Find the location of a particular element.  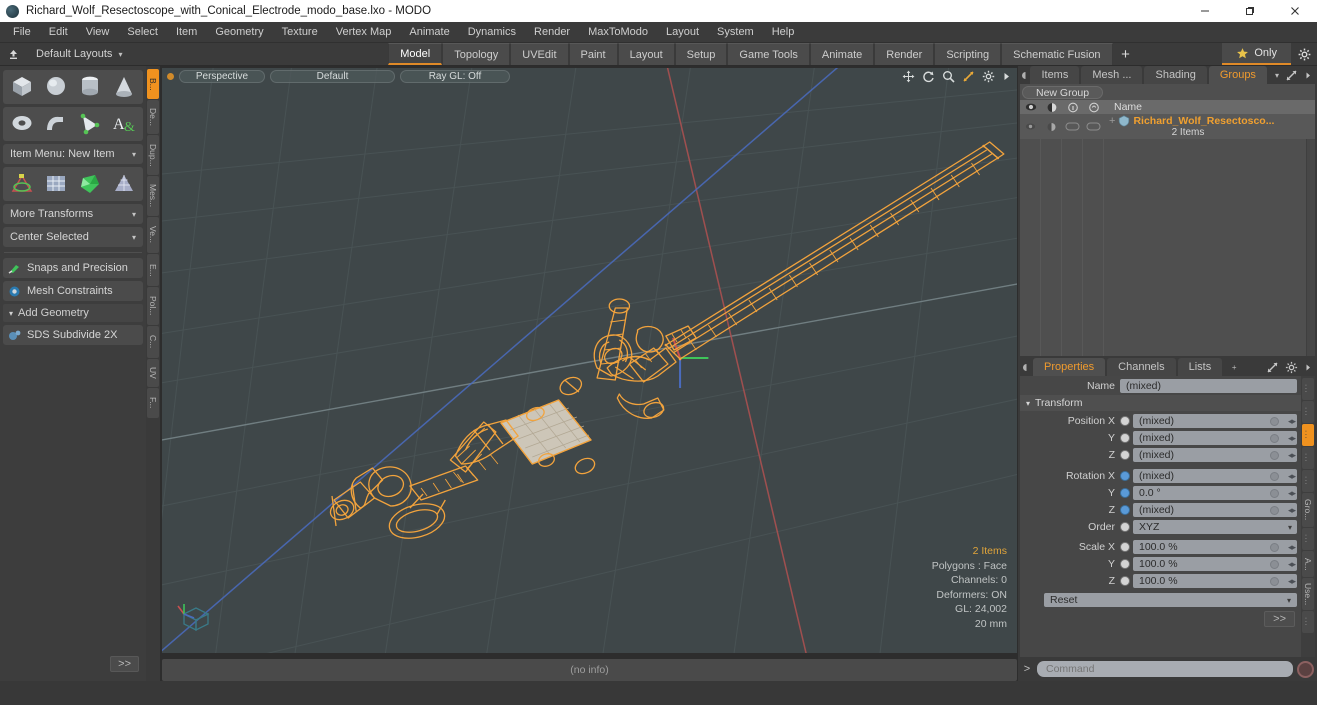

zoom-magnifier-icon is located at coordinates (948, 76).